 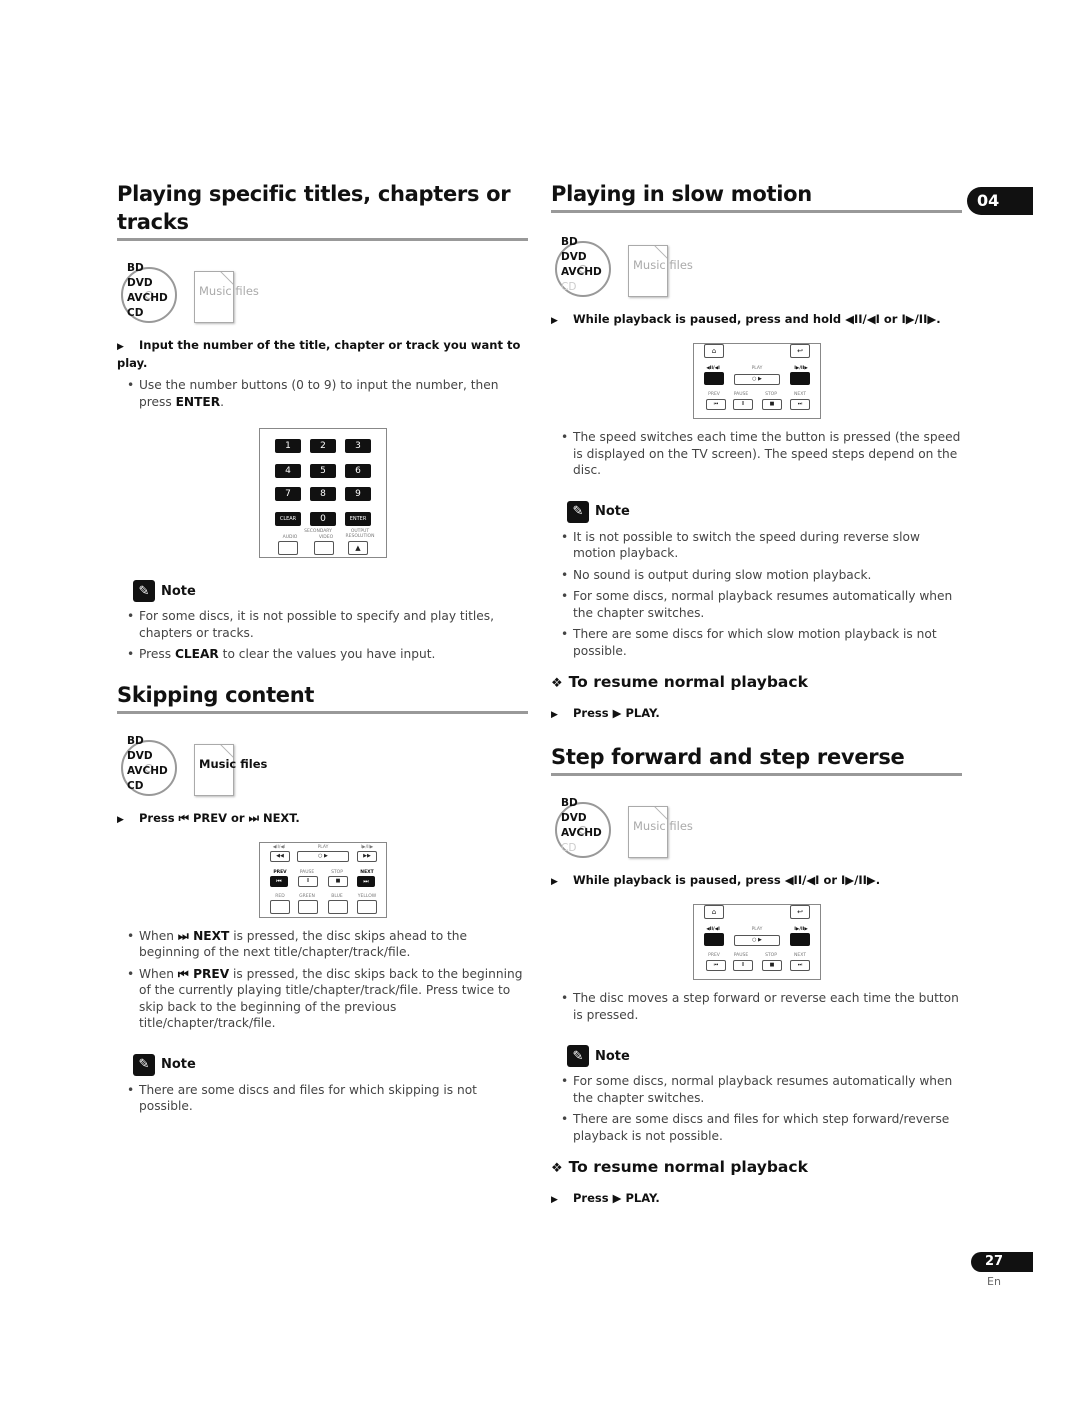 What do you see at coordinates (358, 519) in the screenshot?
I see `key-enter: ENTER` at bounding box center [358, 519].